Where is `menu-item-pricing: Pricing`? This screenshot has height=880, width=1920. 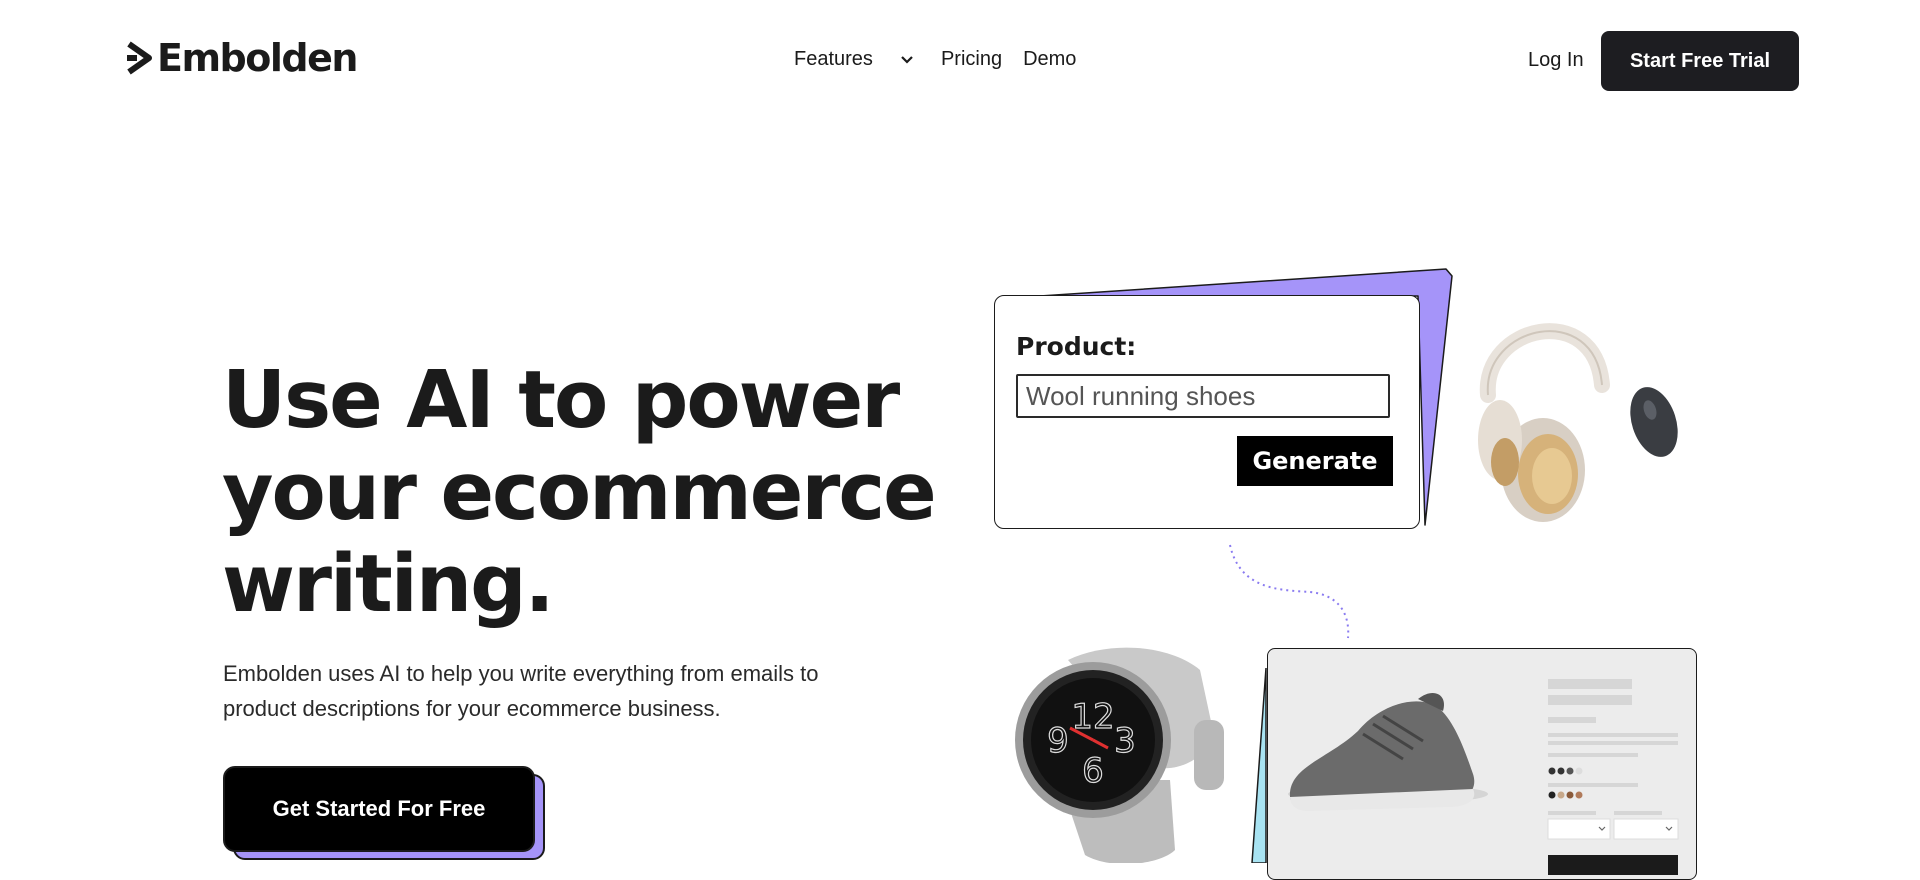
menu-item-pricing: Pricing is located at coordinates (971, 59).